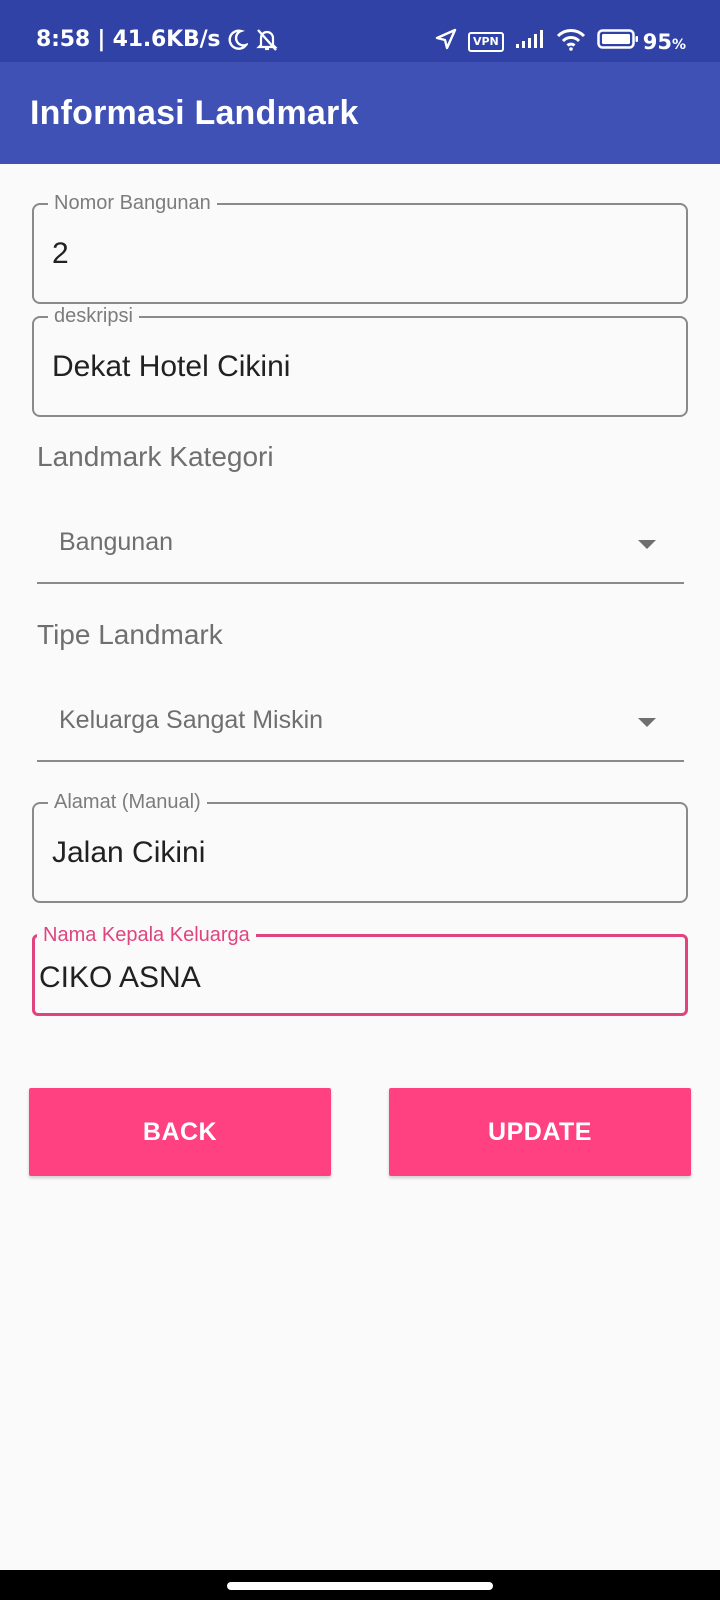 The width and height of the screenshot is (720, 1600). What do you see at coordinates (93, 316) in the screenshot?
I see `deskripsi-label: deskripsi` at bounding box center [93, 316].